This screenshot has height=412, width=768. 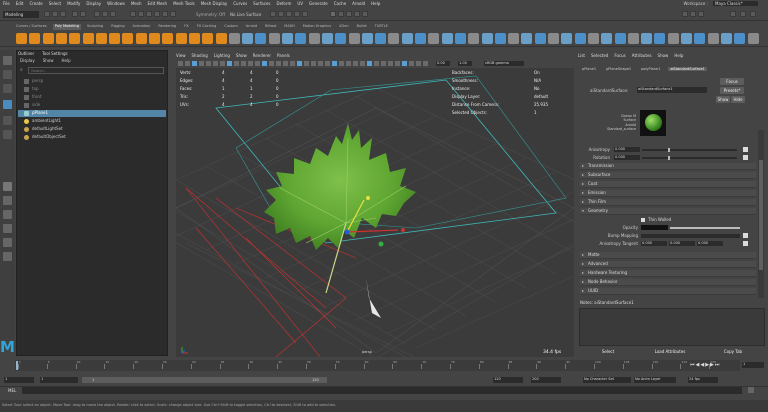 I want to click on toggle-mode-icon, so click(x=365, y=14).